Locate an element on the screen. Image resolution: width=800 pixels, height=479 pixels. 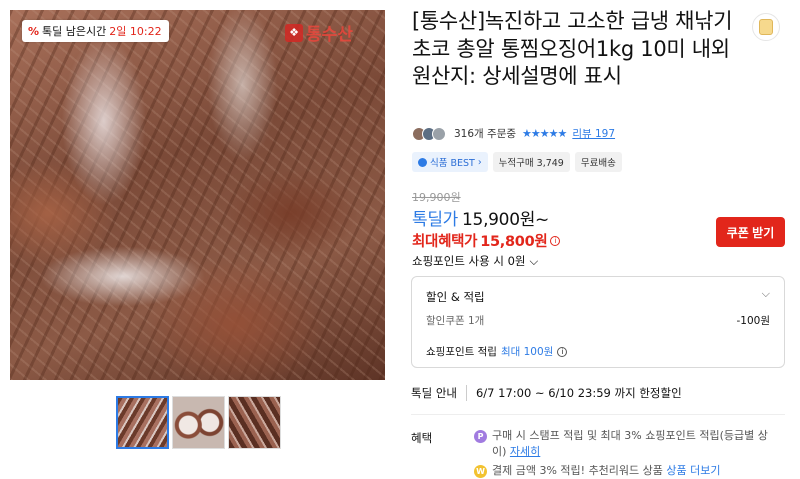
deal-price-value: 15,900원~ is located at coordinates (505, 220).